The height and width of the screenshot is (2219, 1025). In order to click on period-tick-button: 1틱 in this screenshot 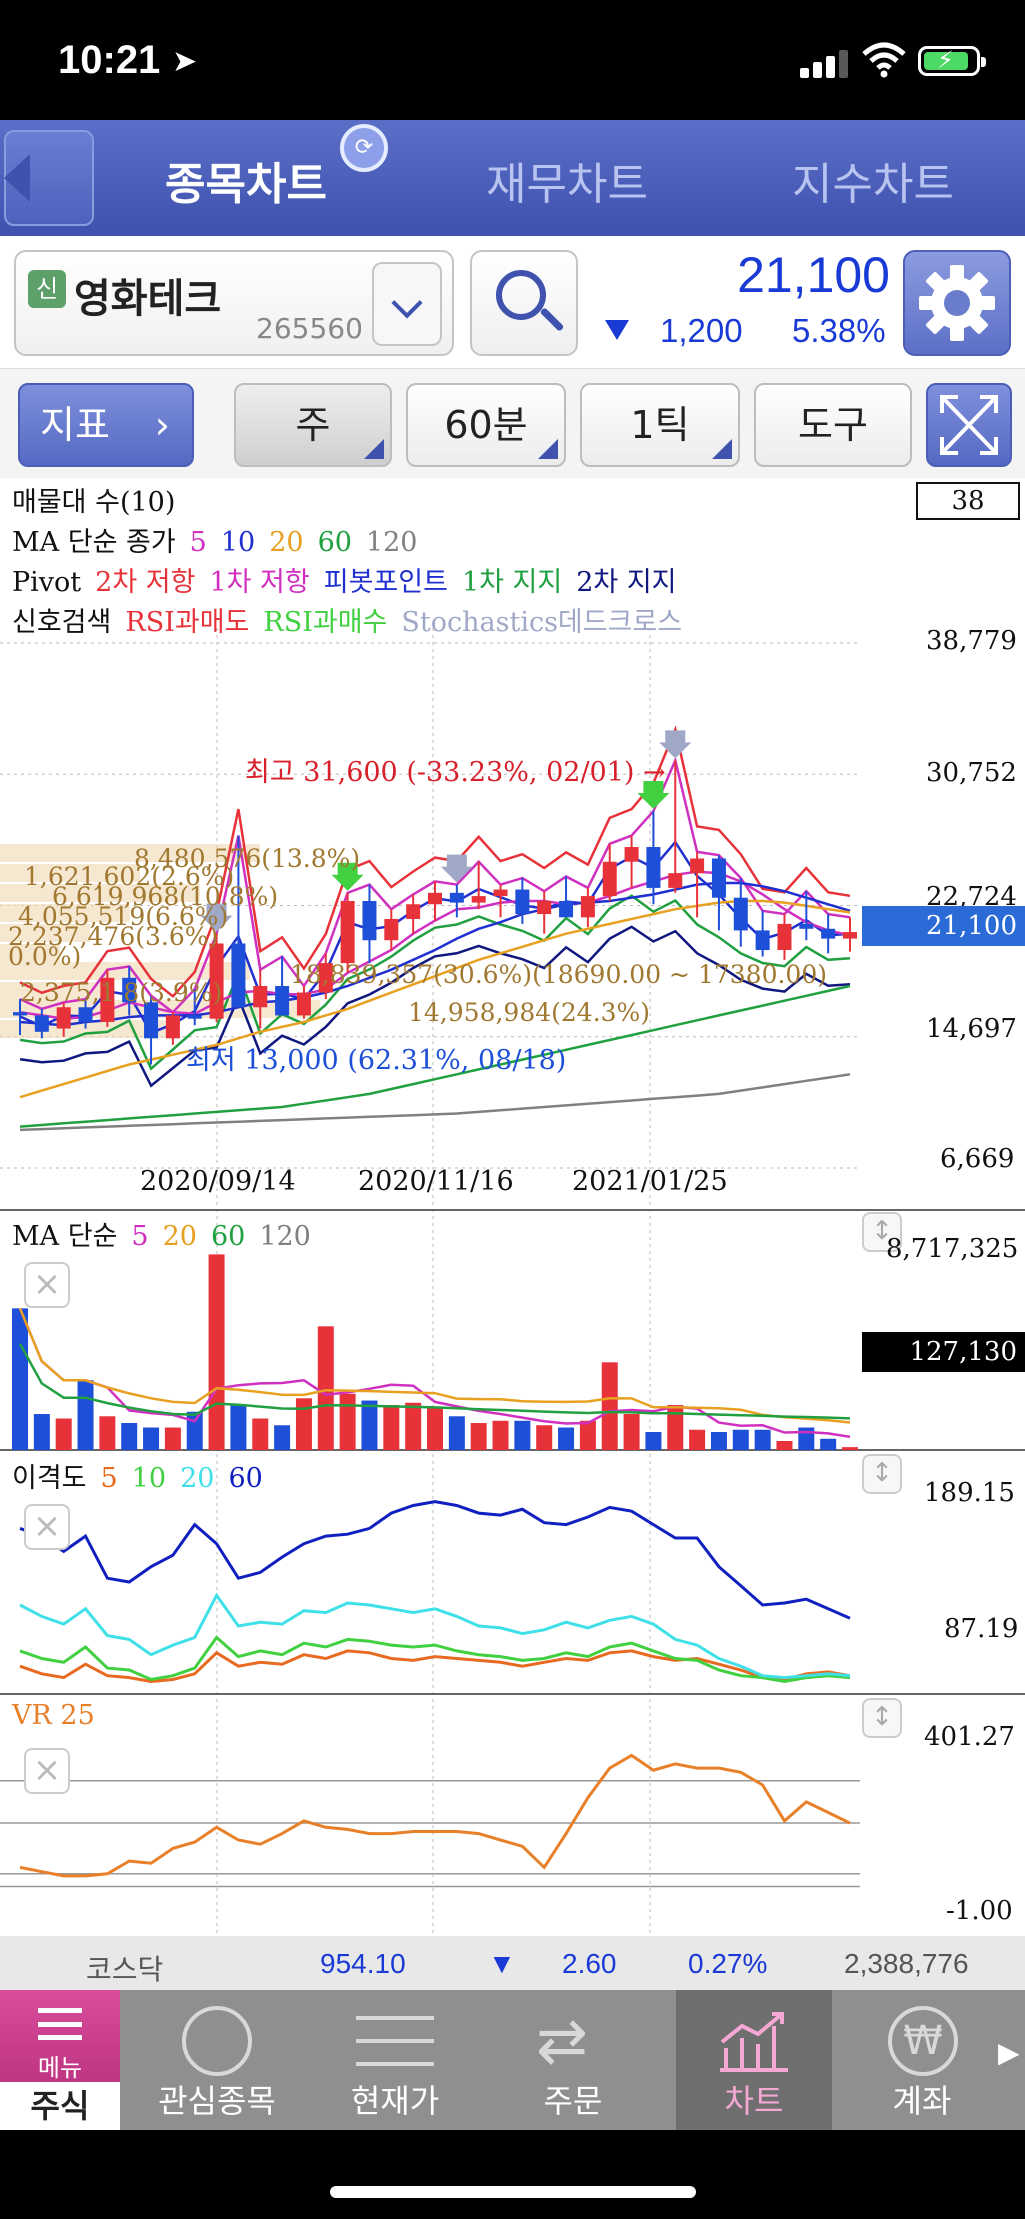, I will do `click(660, 425)`.